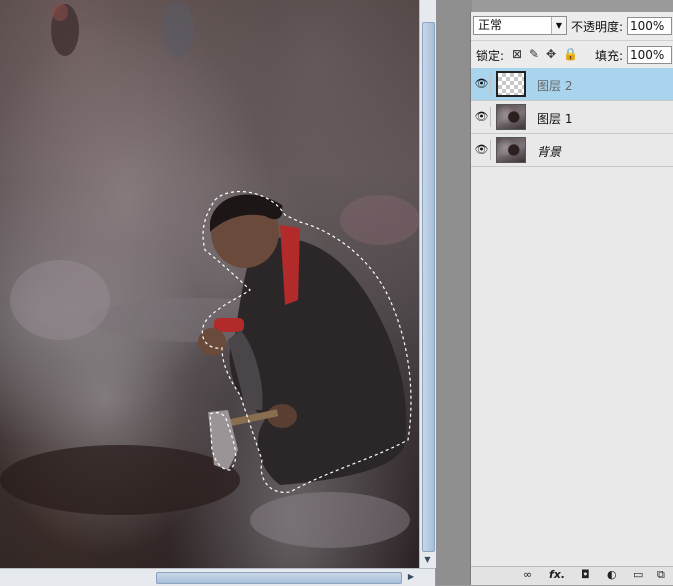  What do you see at coordinates (638, 574) in the screenshot?
I see `folder-icon: ▭` at bounding box center [638, 574].